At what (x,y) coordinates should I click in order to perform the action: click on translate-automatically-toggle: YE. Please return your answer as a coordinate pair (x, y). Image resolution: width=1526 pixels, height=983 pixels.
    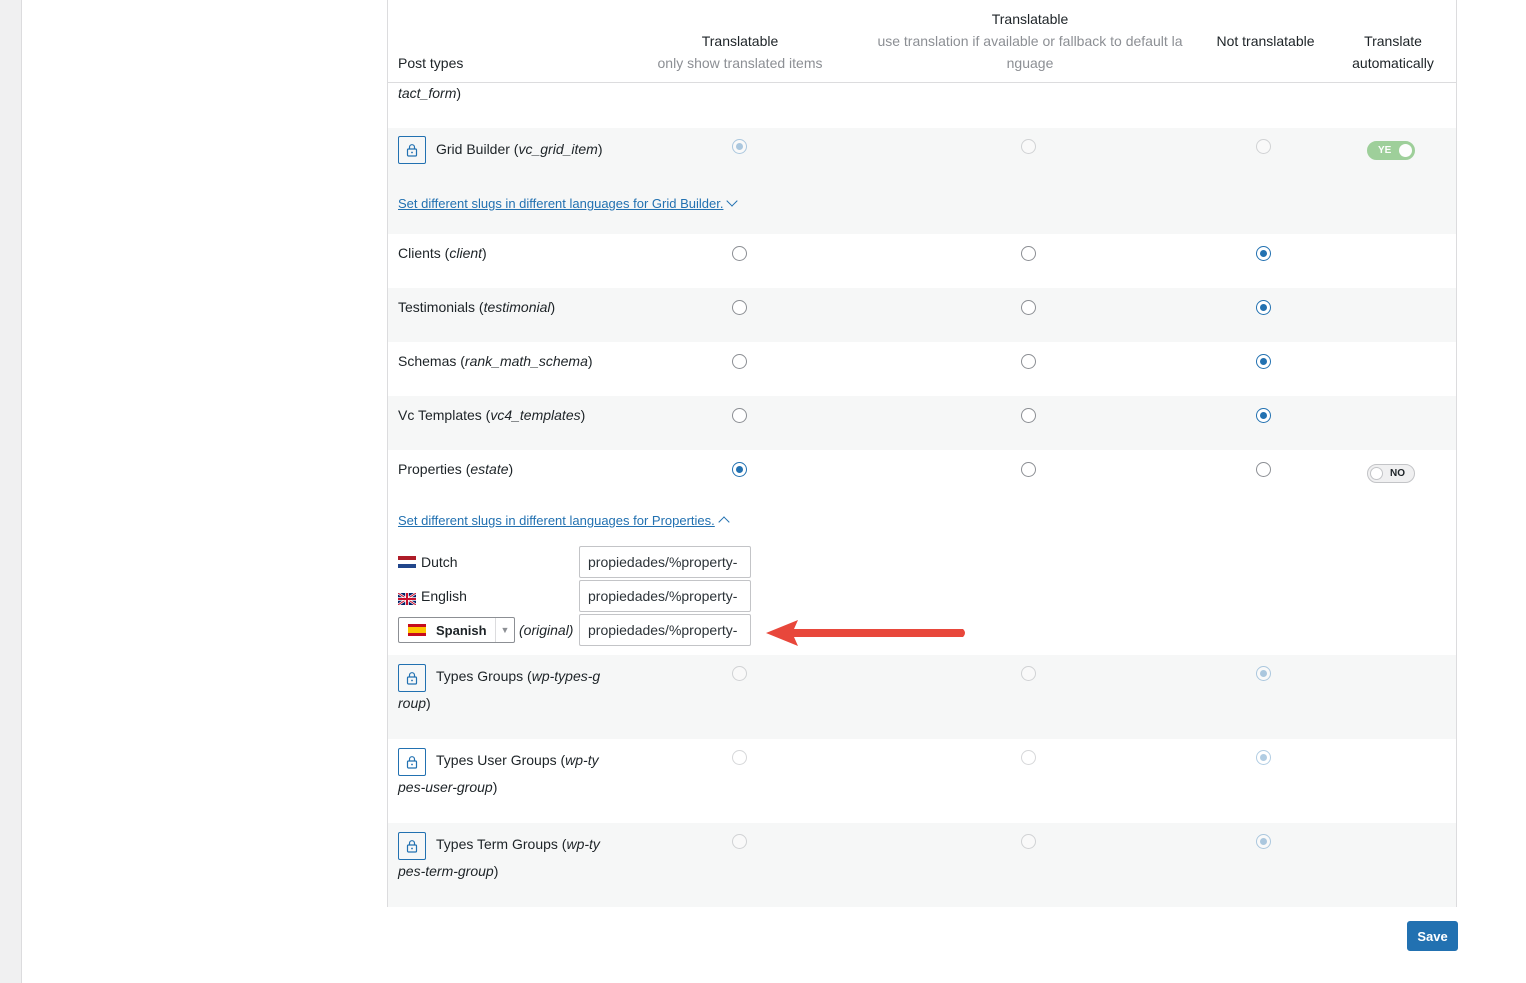
    Looking at the image, I should click on (1391, 150).